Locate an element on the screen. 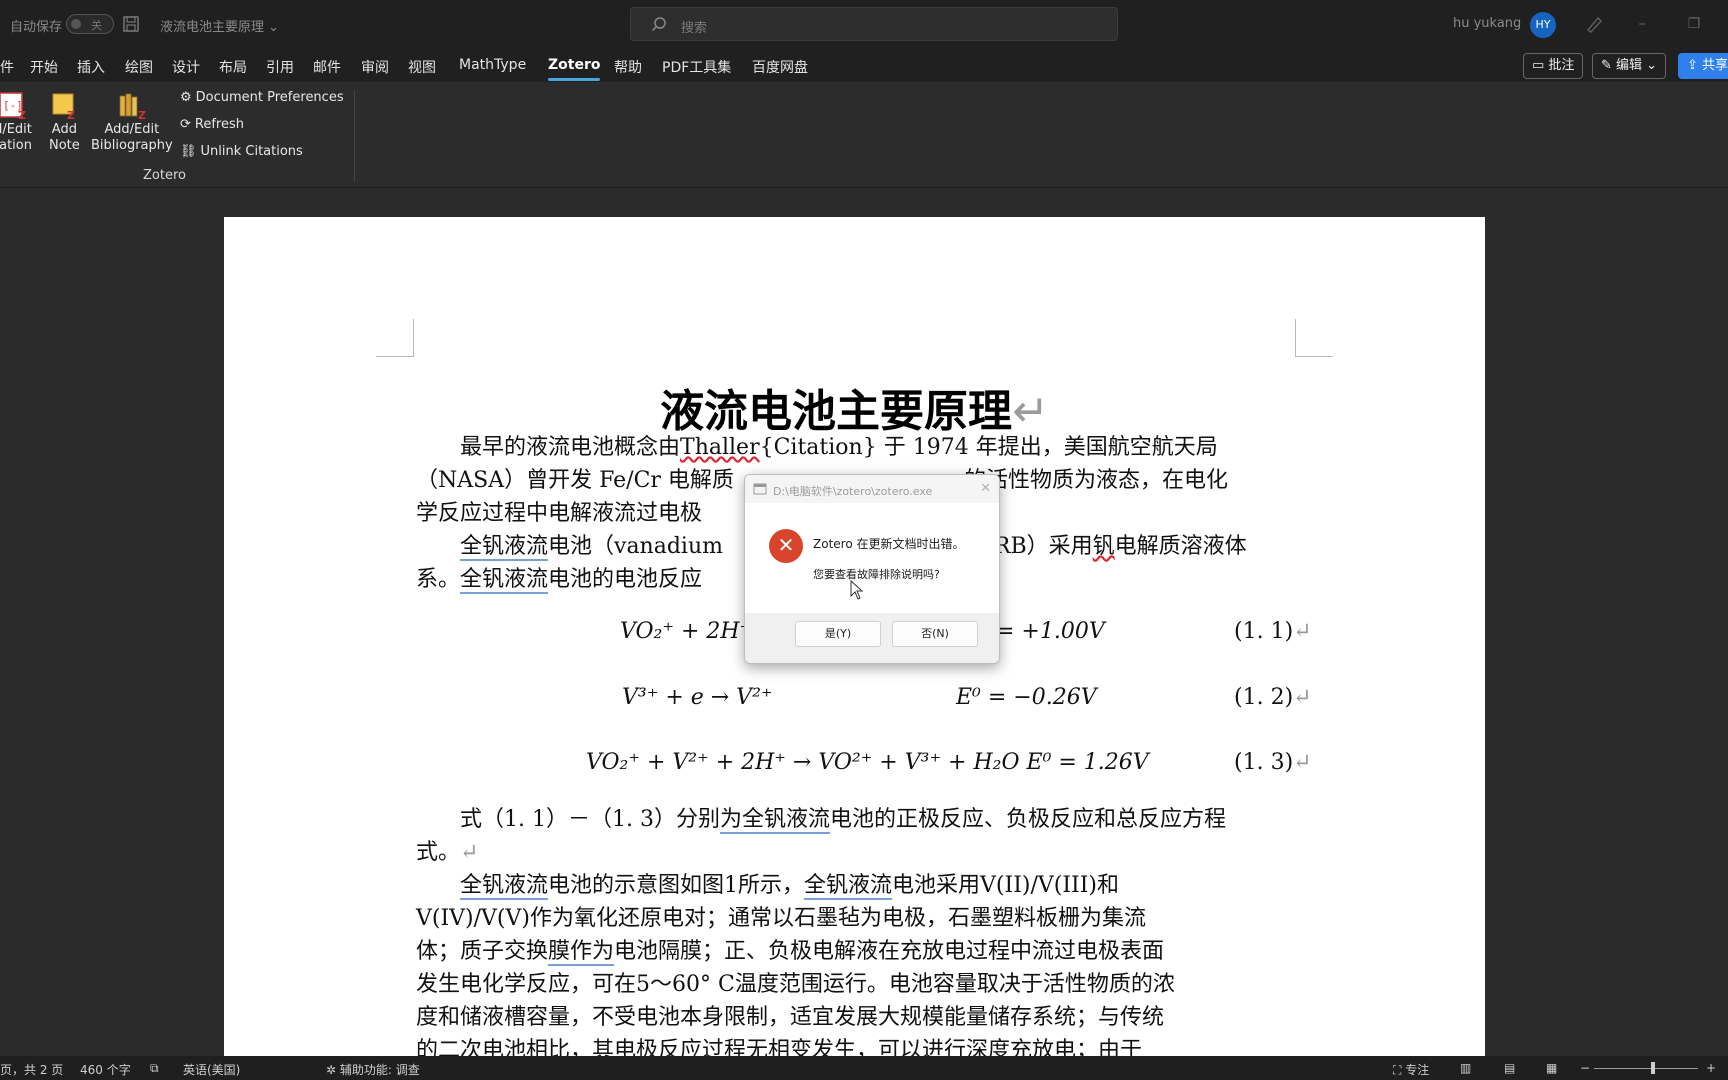 This screenshot has height=1080, width=1728. autosave-toggle: 关 is located at coordinates (90, 24).